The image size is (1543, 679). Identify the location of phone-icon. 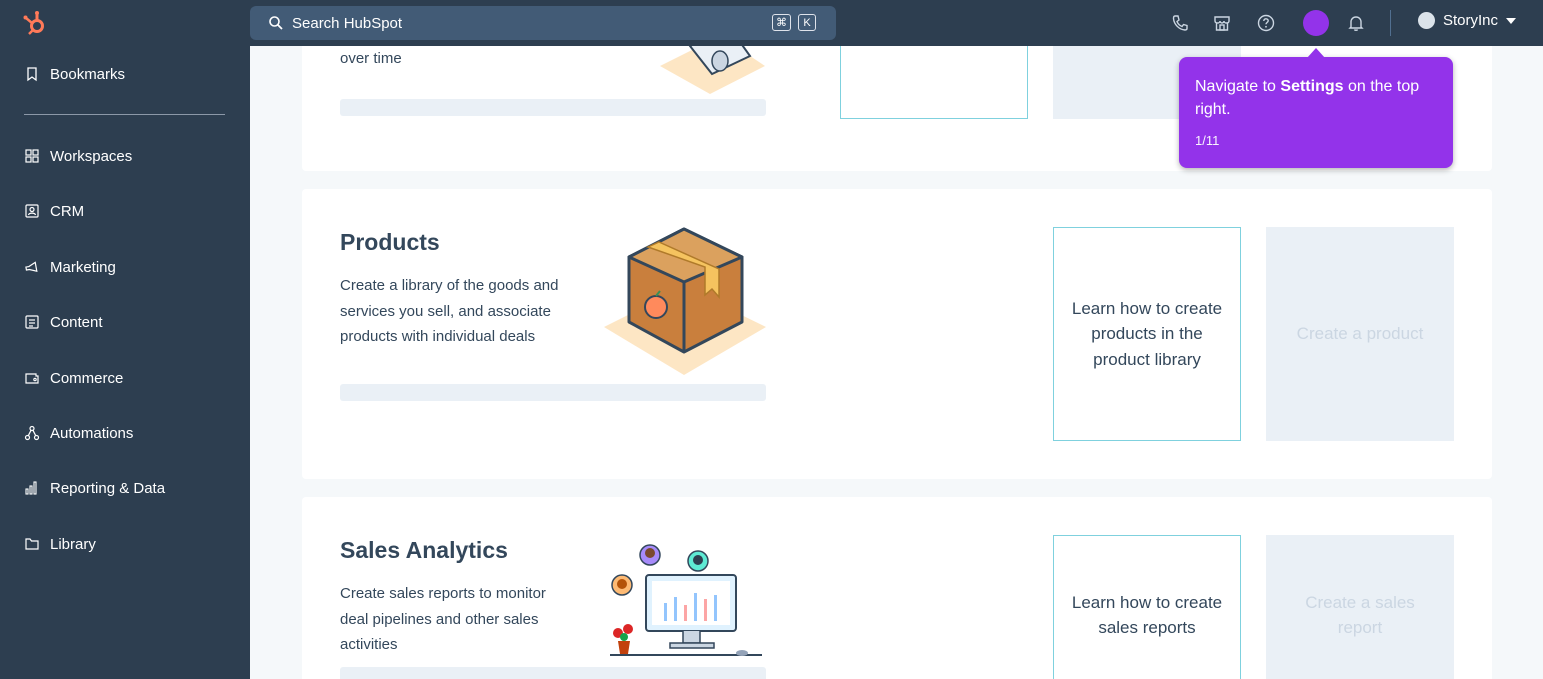
(1180, 23).